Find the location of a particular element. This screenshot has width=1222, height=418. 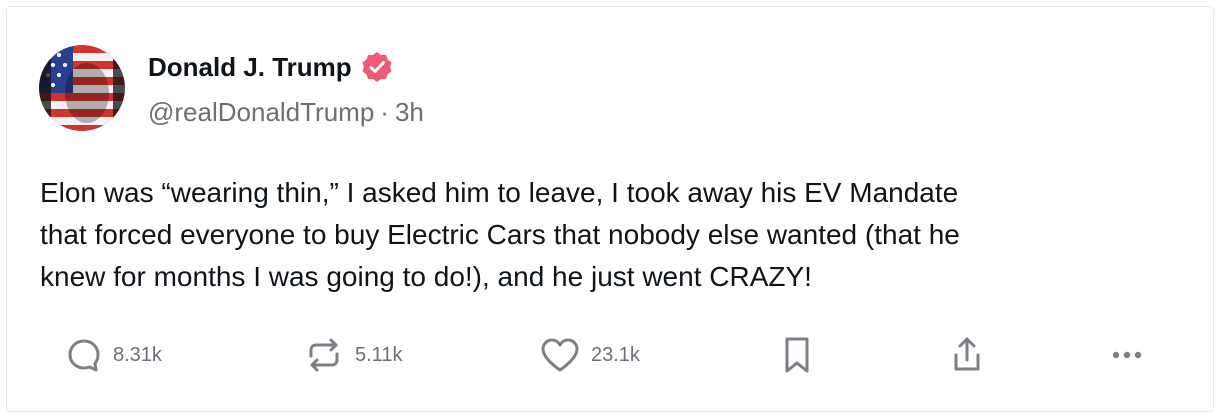

bookmark-button is located at coordinates (797, 355).